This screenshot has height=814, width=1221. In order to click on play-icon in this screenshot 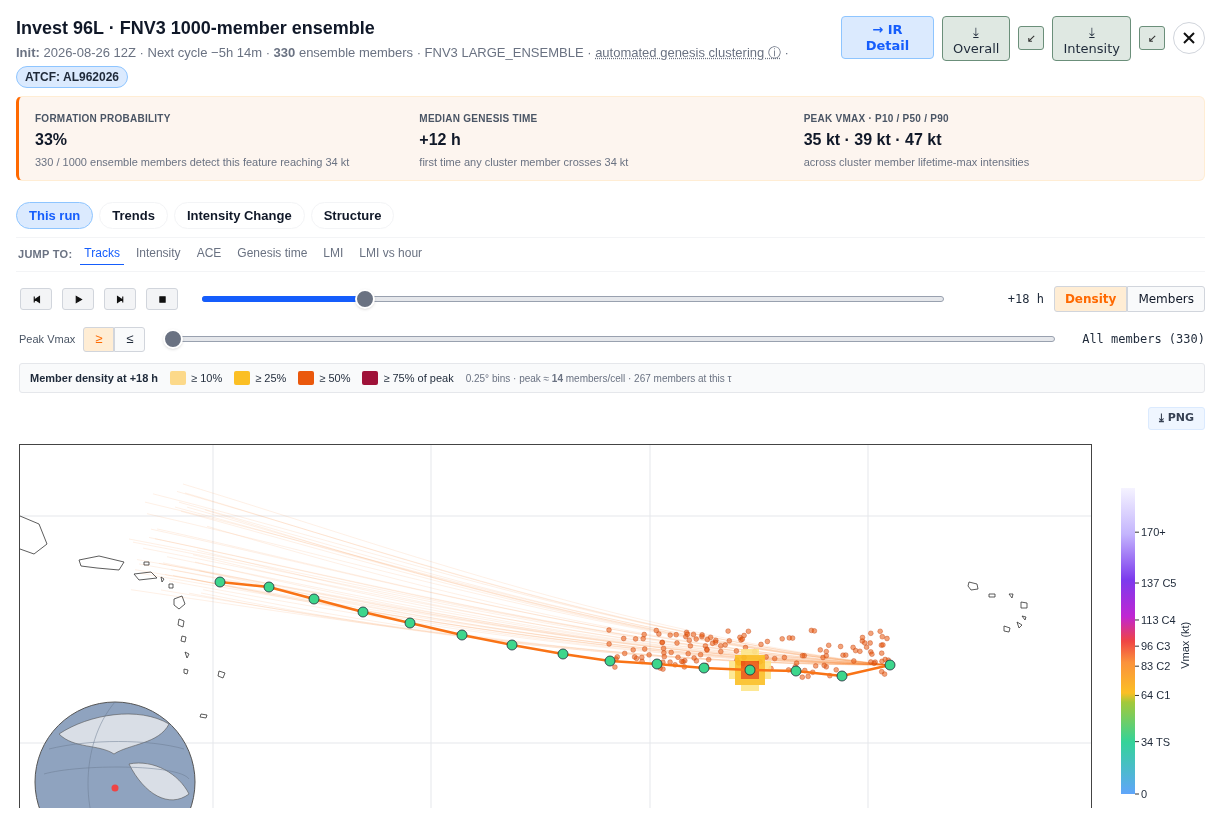, I will do `click(78, 299)`.